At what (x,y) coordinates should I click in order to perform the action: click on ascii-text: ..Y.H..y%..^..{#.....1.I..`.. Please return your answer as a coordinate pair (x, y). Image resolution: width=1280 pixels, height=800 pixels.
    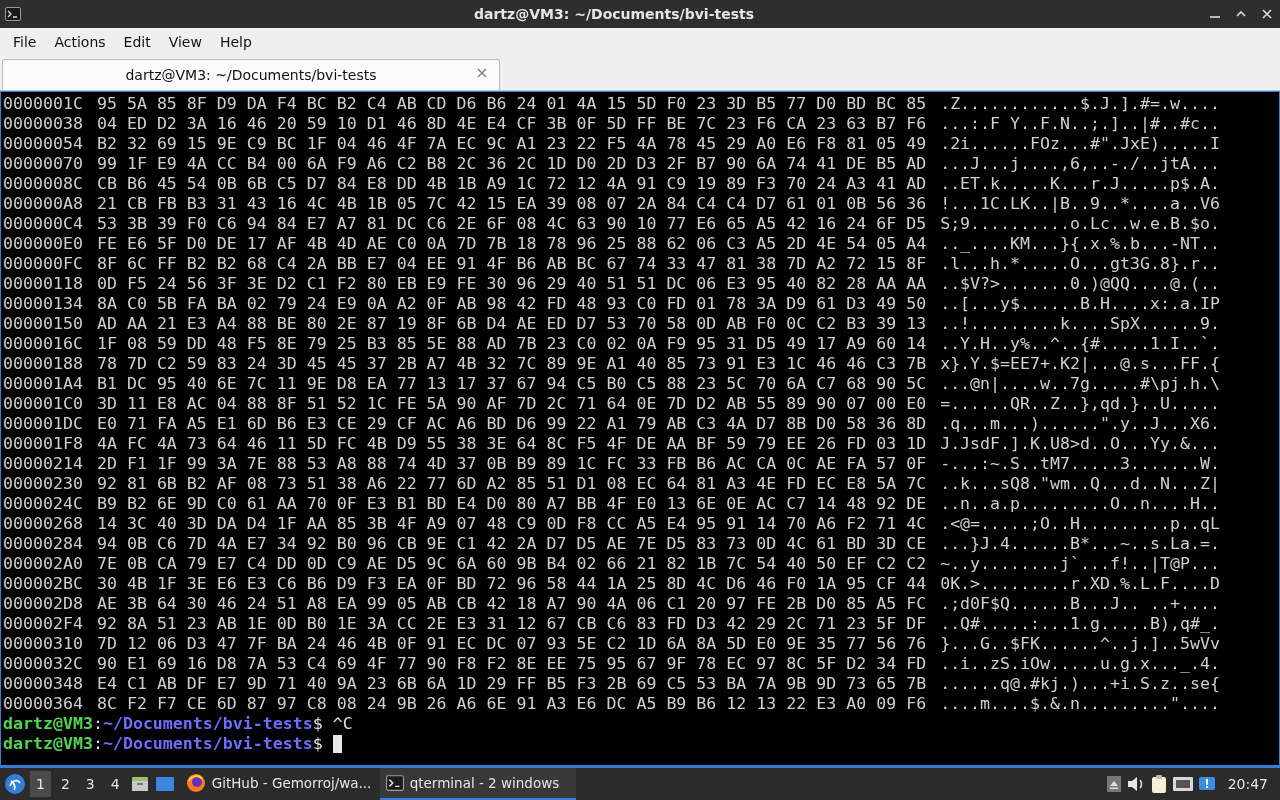
    Looking at the image, I should click on (1080, 344).